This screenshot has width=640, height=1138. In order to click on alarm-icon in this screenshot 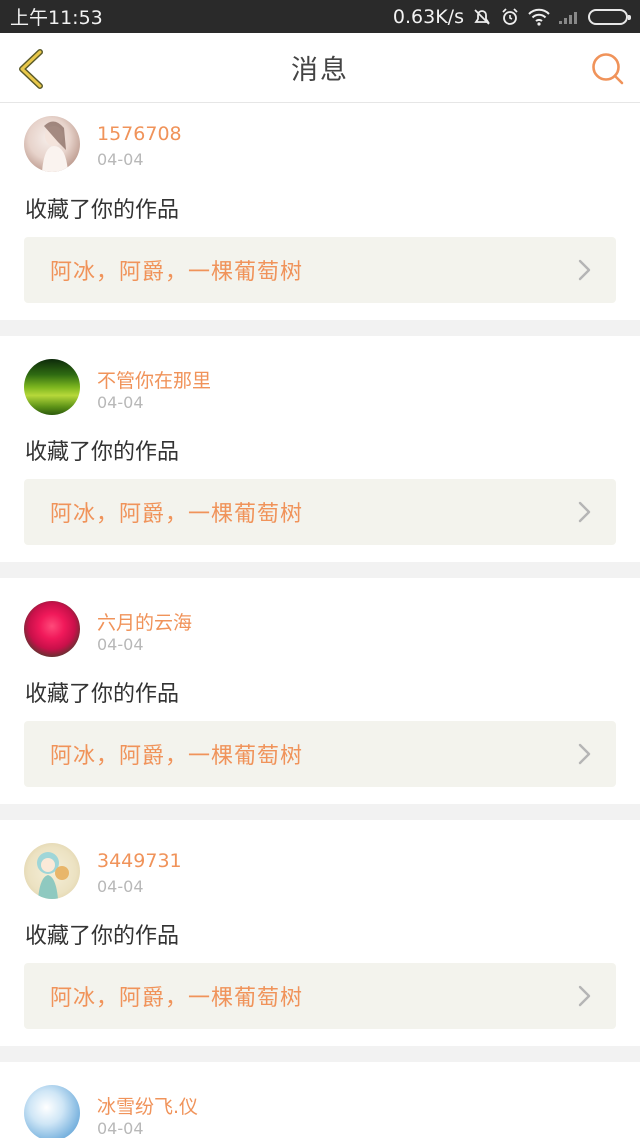, I will do `click(510, 17)`.